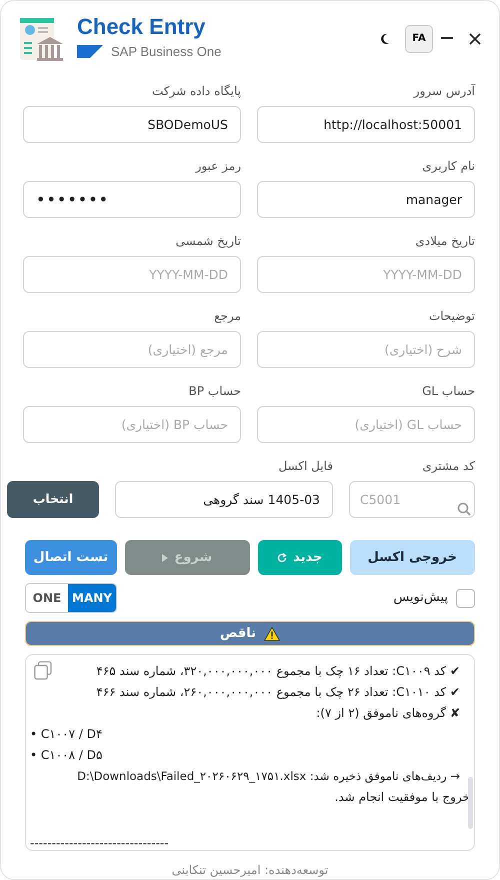  What do you see at coordinates (166, 51) in the screenshot?
I see `app-subtitle: SAP Business One` at bounding box center [166, 51].